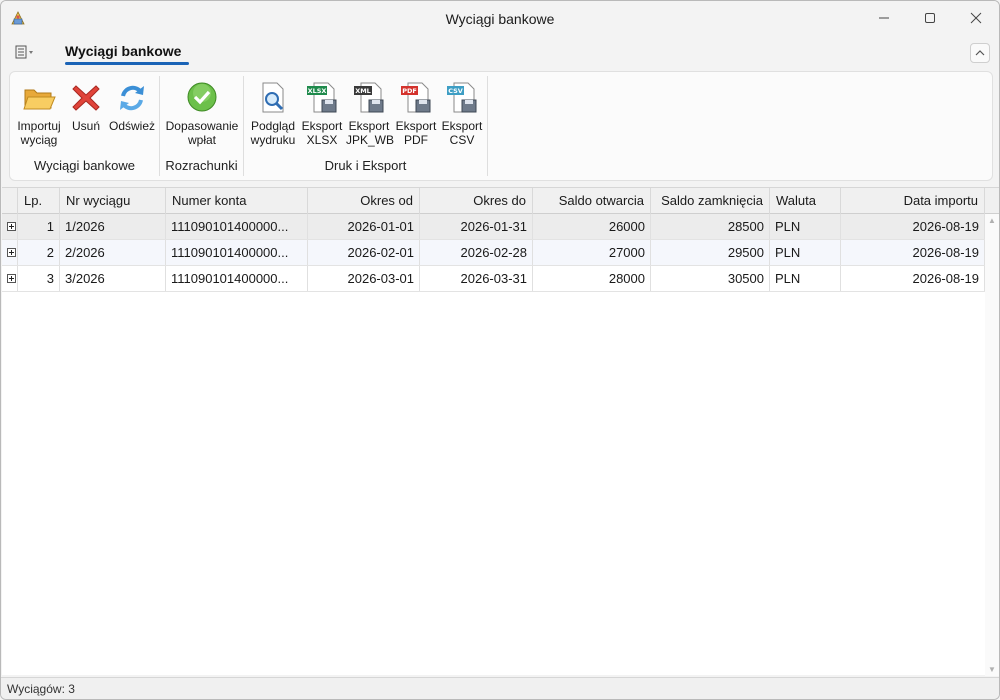 This screenshot has width=1000, height=700. Describe the element at coordinates (39, 201) in the screenshot. I see `column-header-lp: Lp.` at that location.